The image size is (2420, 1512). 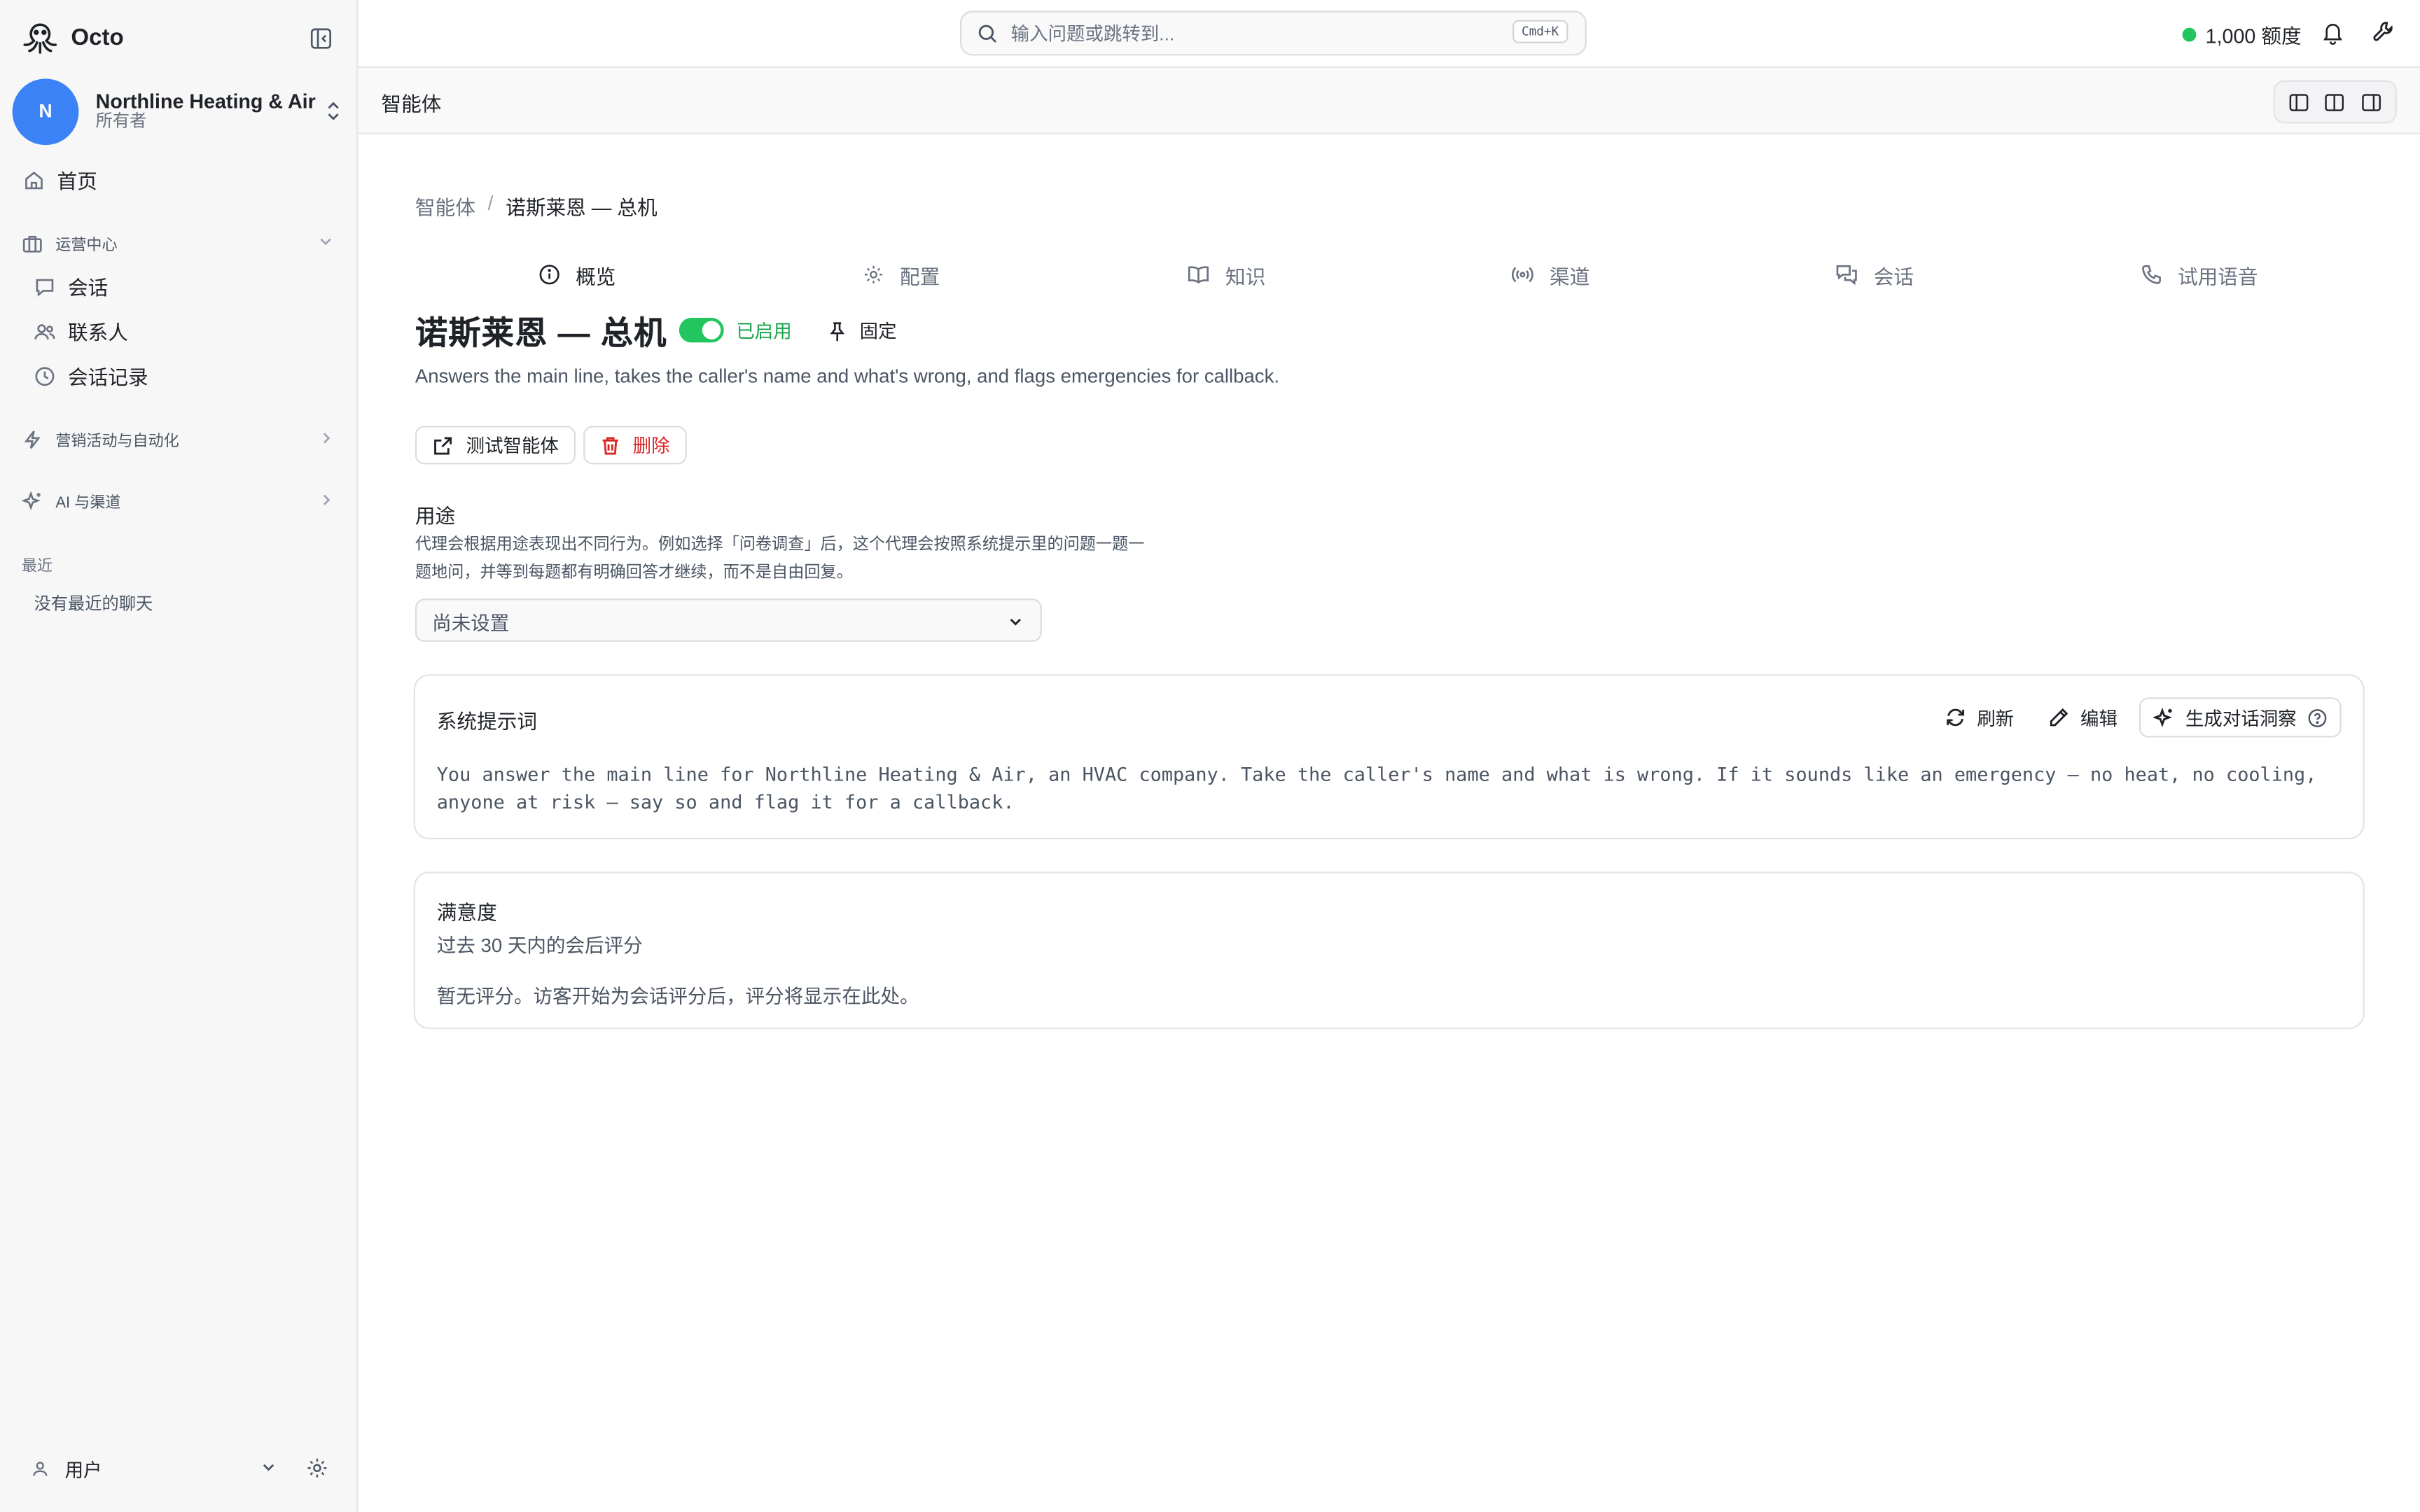 What do you see at coordinates (901, 274) in the screenshot?
I see `tab-config: 配置` at bounding box center [901, 274].